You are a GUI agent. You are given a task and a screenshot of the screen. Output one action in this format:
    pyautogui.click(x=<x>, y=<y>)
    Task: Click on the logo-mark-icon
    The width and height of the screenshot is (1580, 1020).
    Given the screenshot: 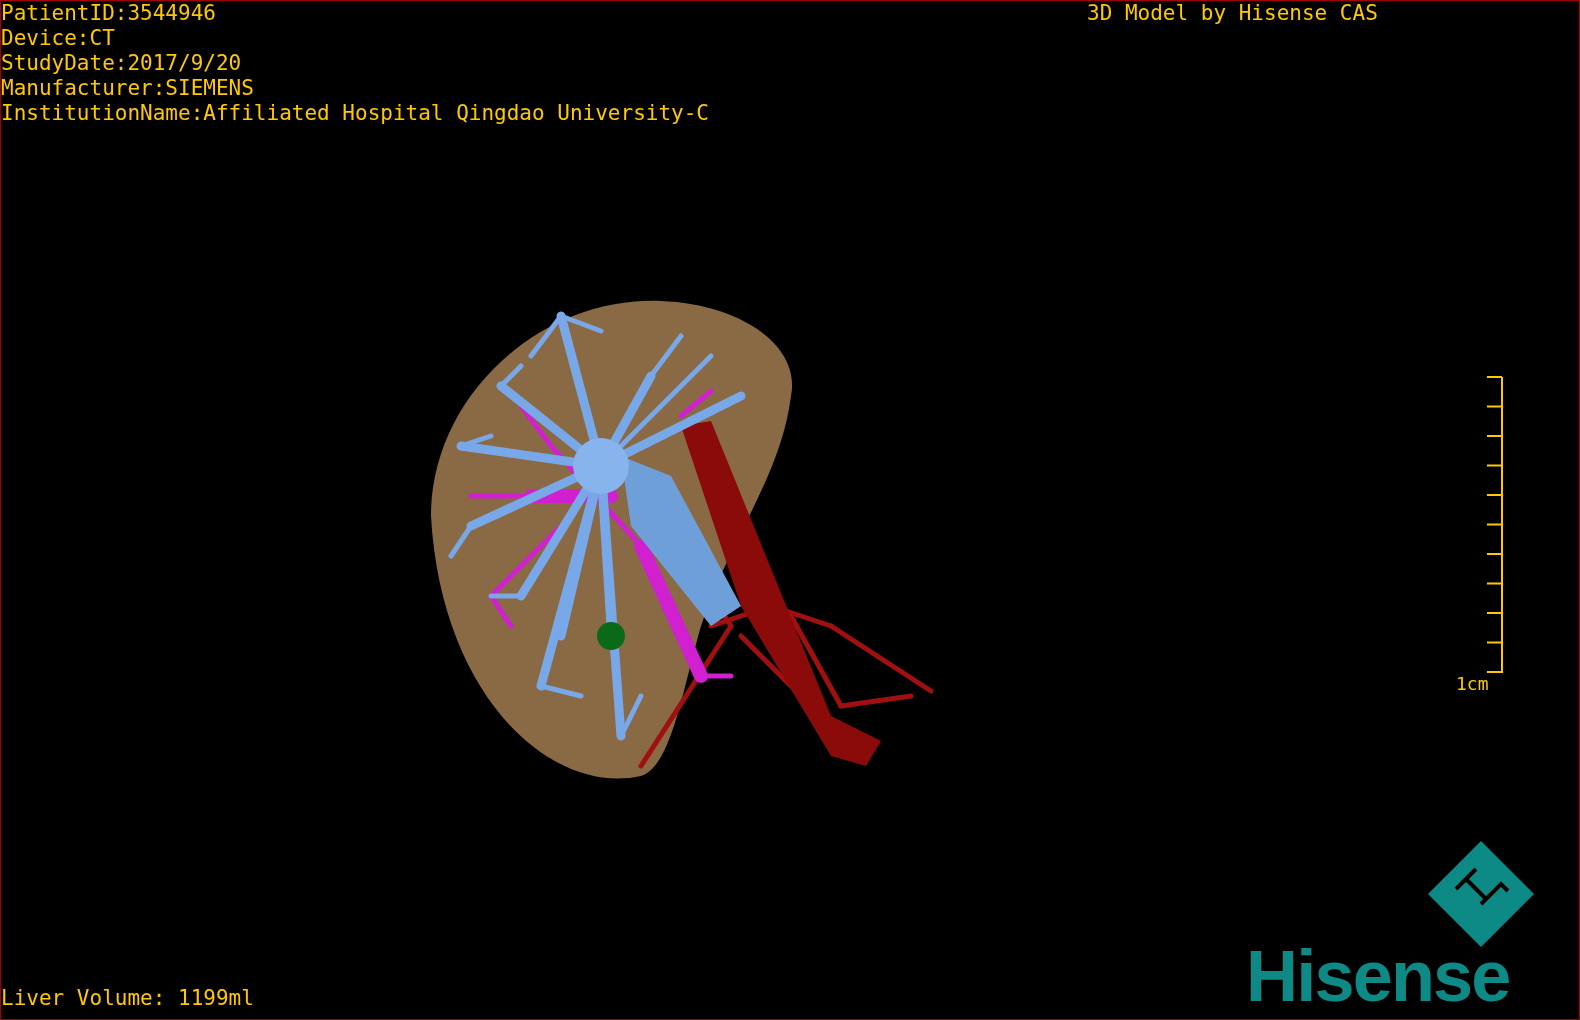 What is the action you would take?
    pyautogui.click(x=1481, y=894)
    